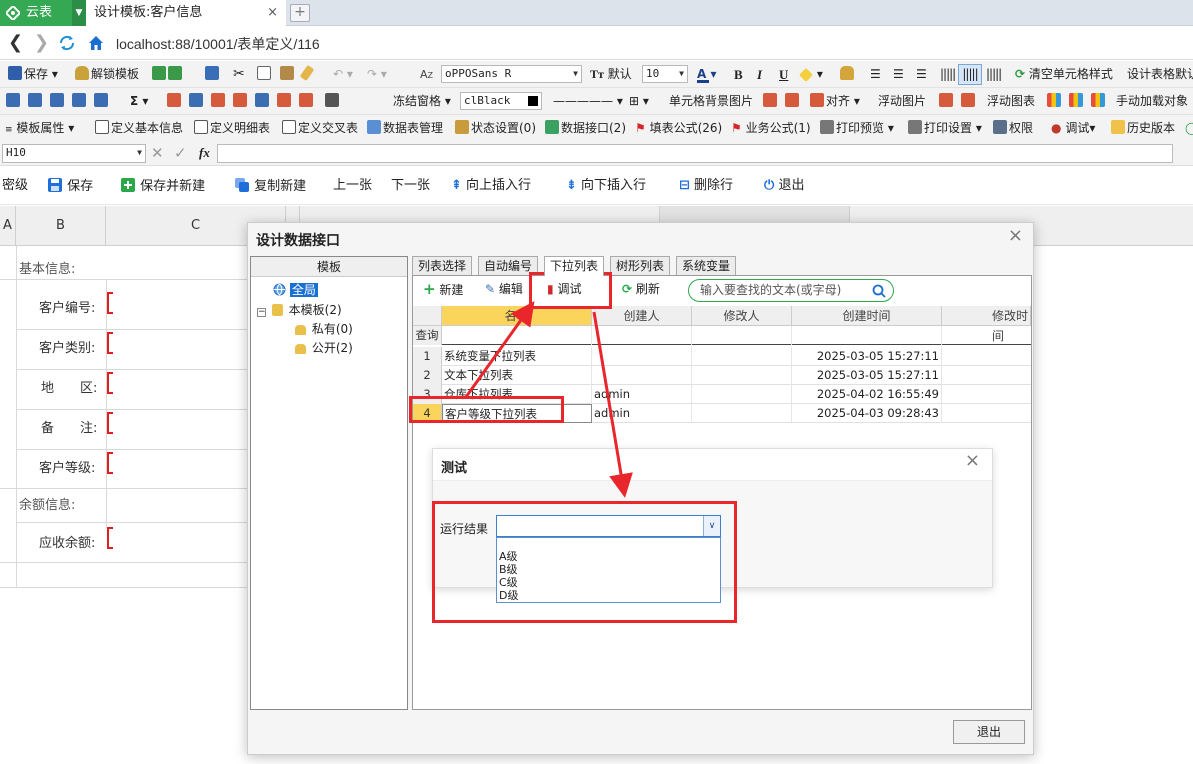  I want to click on tab-dropdown-list: 下拉列表, so click(574, 266).